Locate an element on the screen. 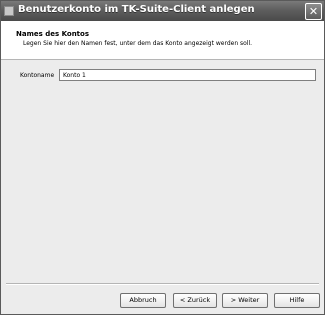 Image resolution: width=325 pixels, height=315 pixels. cancel-button: Abbruch is located at coordinates (143, 300).